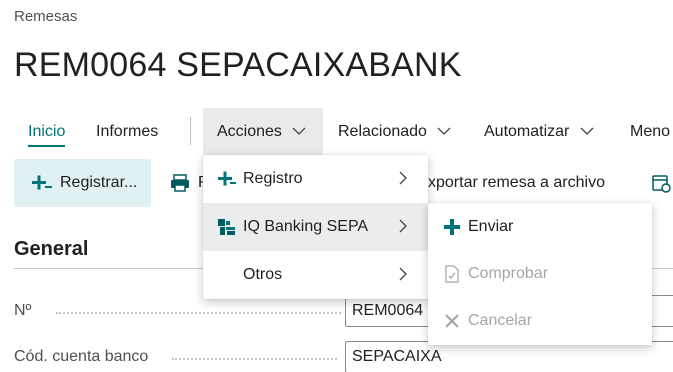 The height and width of the screenshot is (372, 673). I want to click on document-check-icon, so click(452, 274).